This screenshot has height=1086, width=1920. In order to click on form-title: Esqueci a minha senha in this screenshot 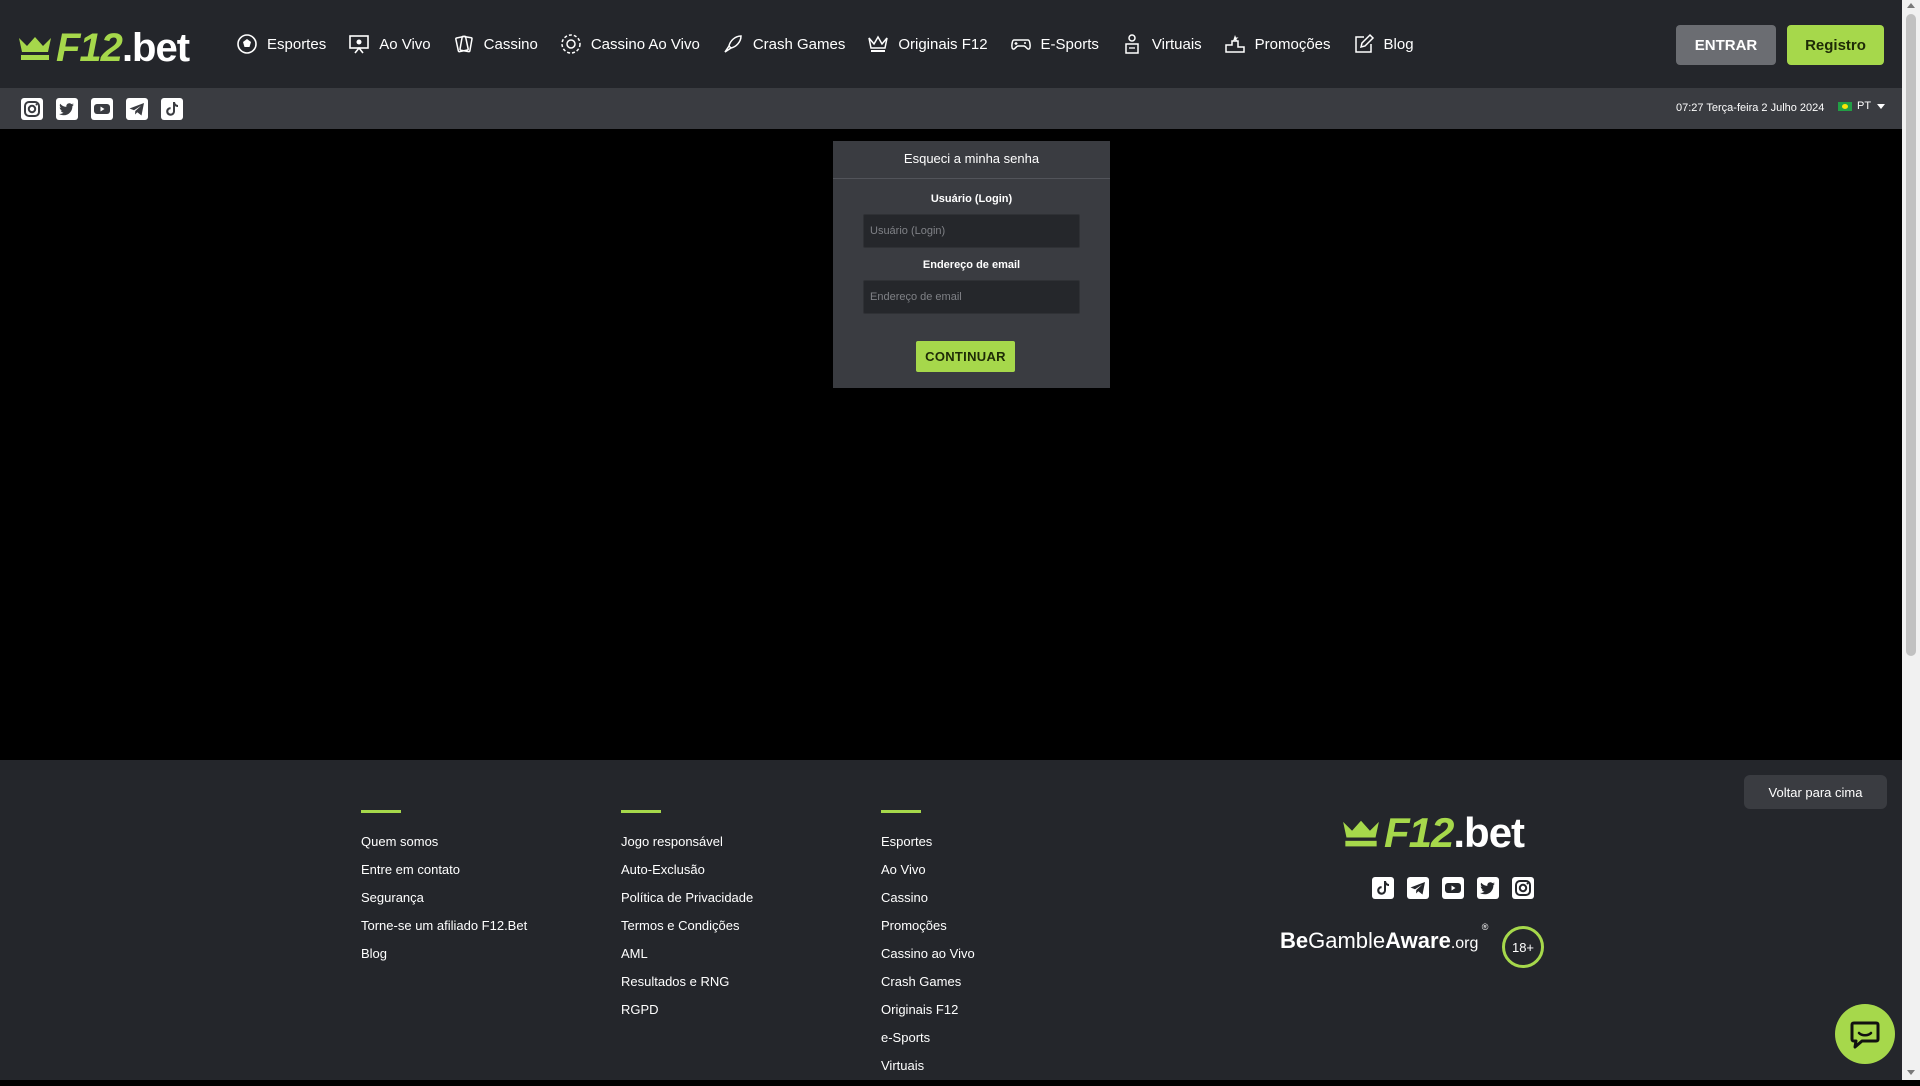, I will do `click(971, 160)`.